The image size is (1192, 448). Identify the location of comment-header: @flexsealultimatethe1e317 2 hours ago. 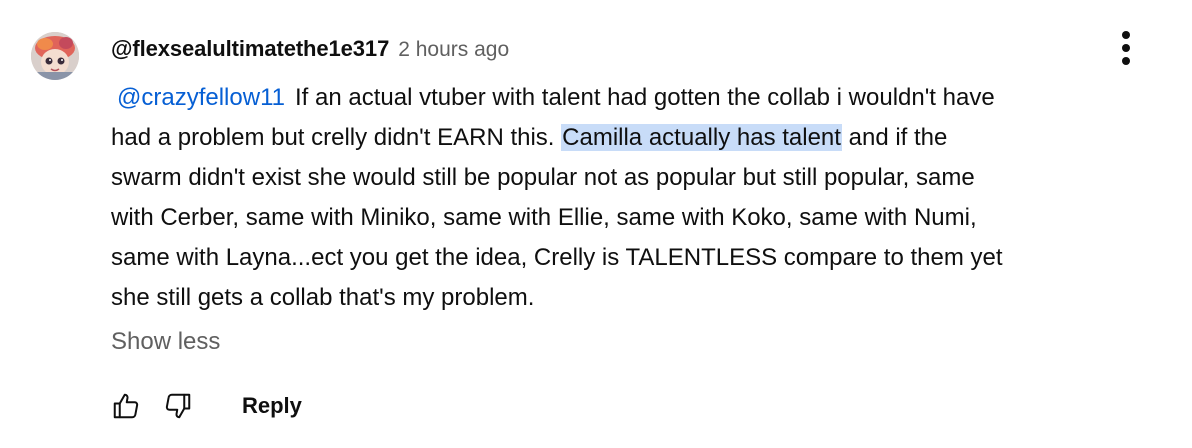
(310, 50).